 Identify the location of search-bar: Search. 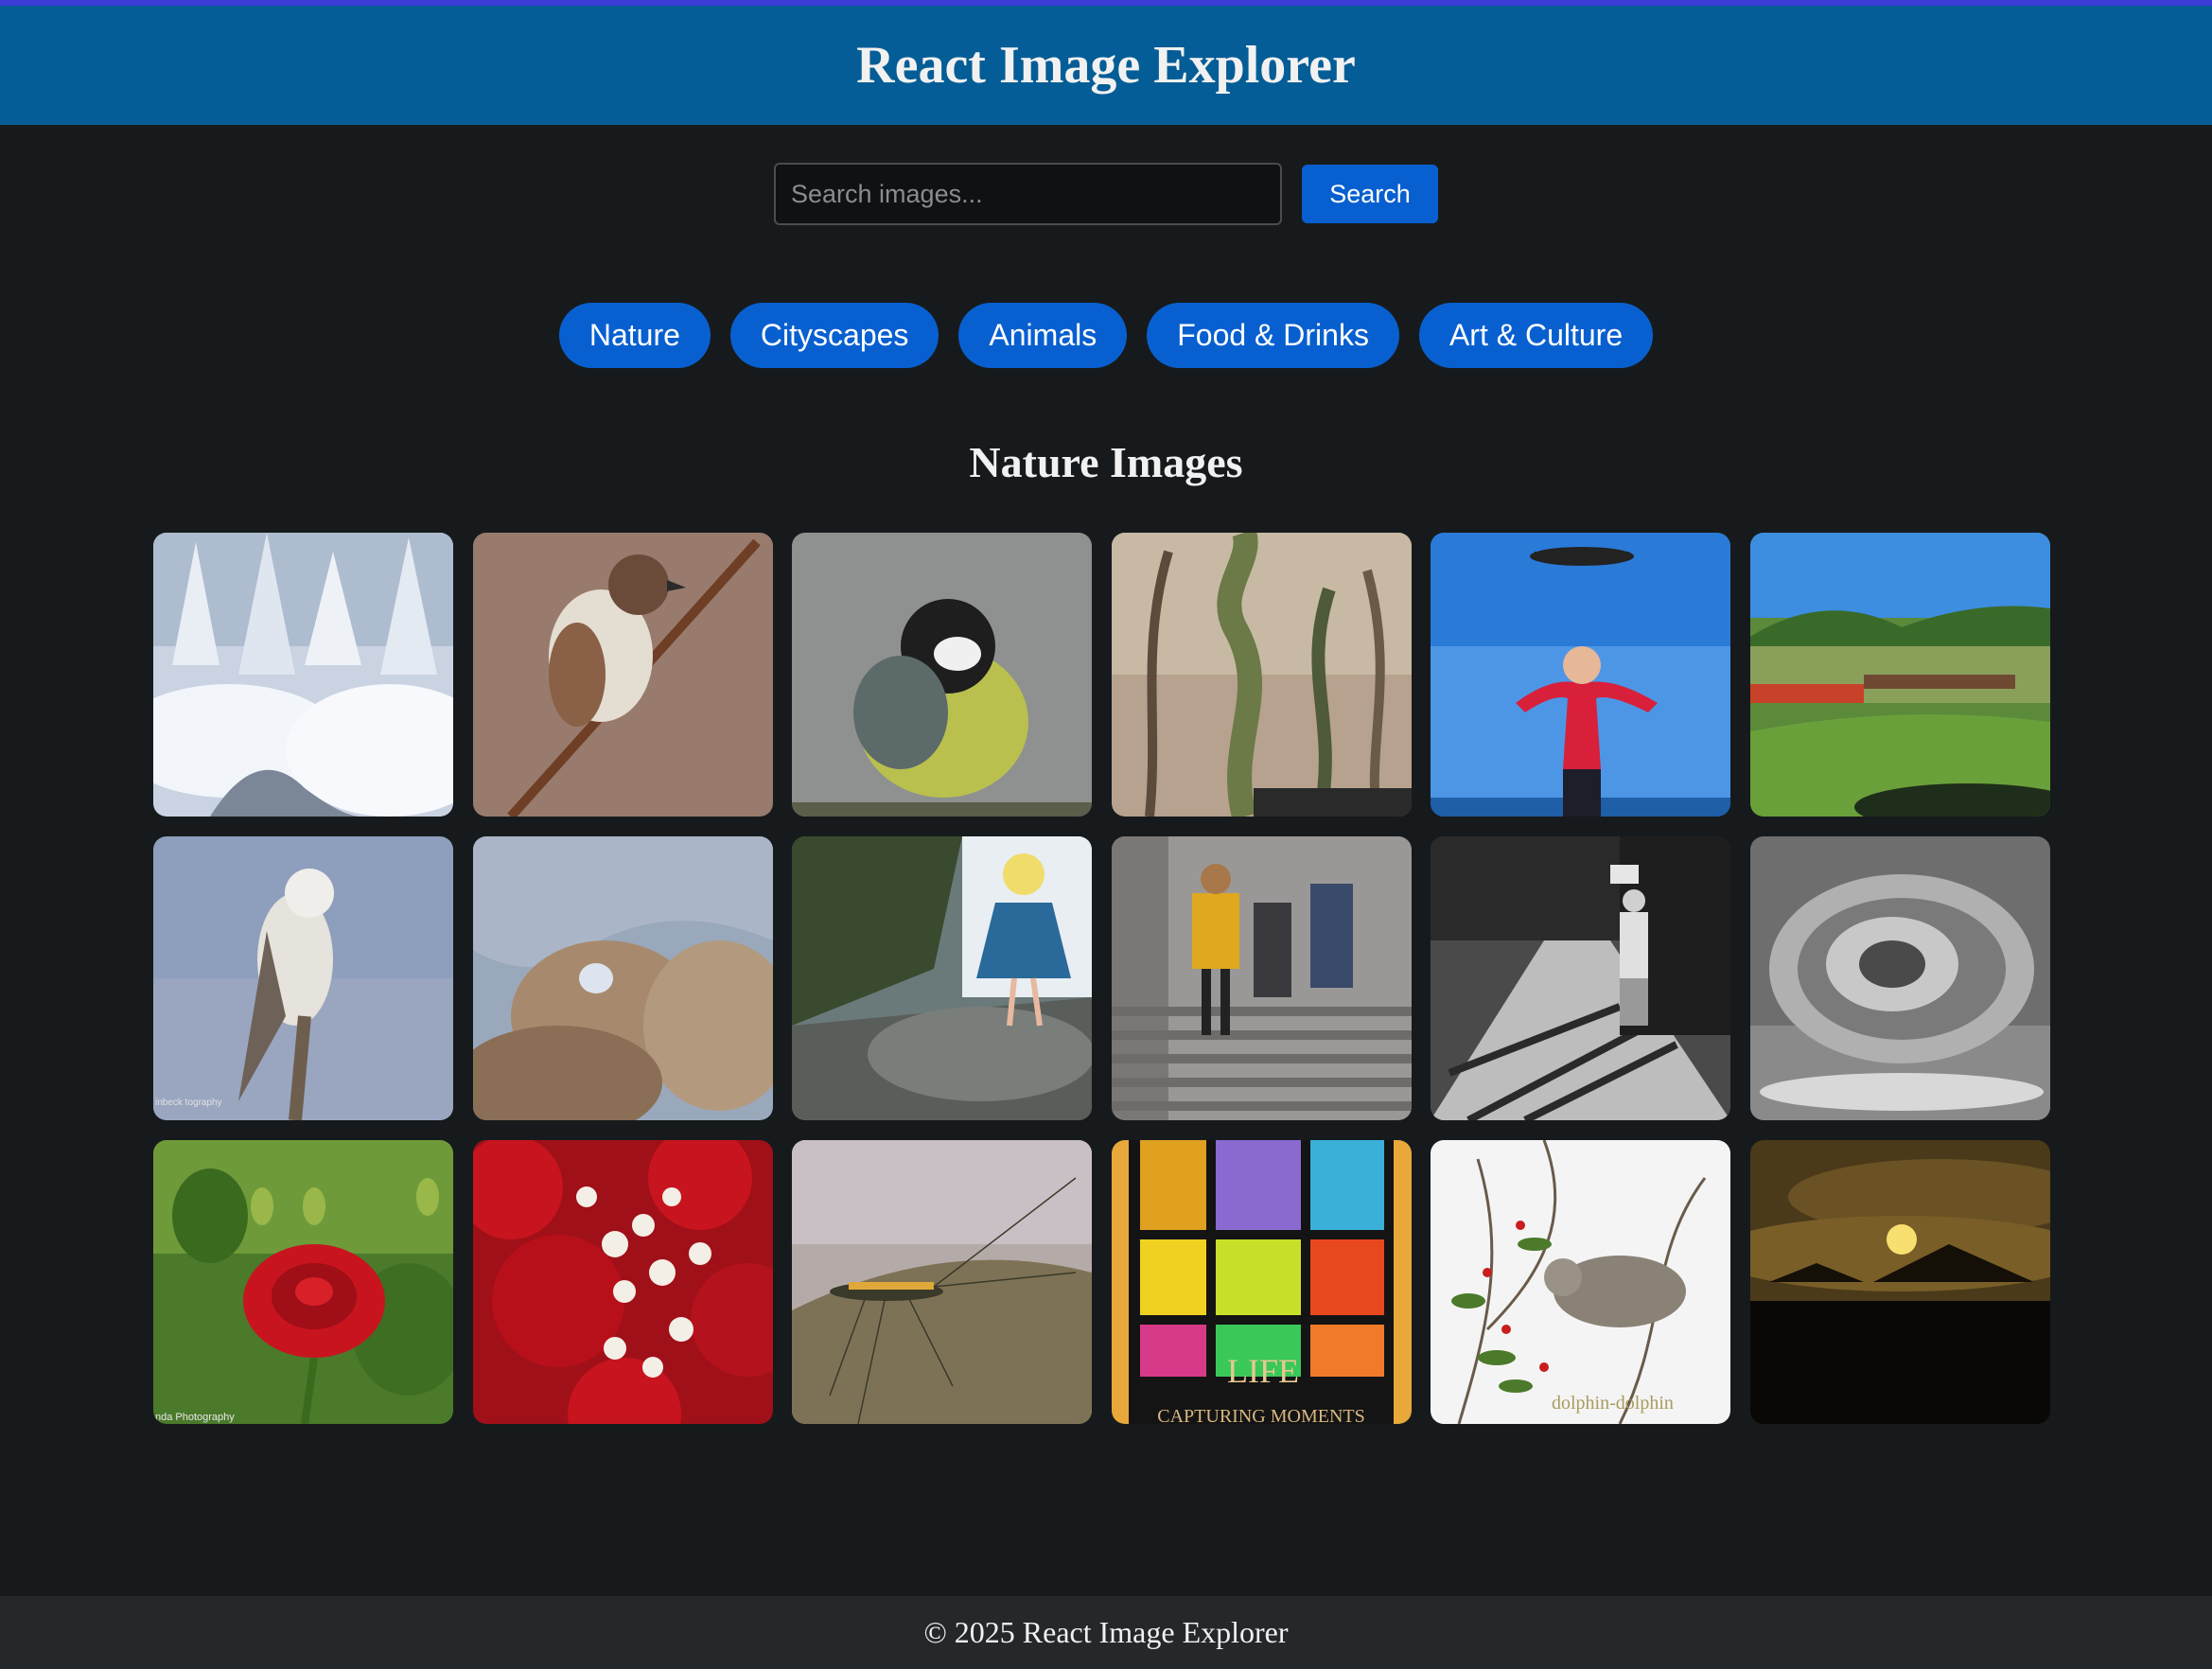
(1106, 194).